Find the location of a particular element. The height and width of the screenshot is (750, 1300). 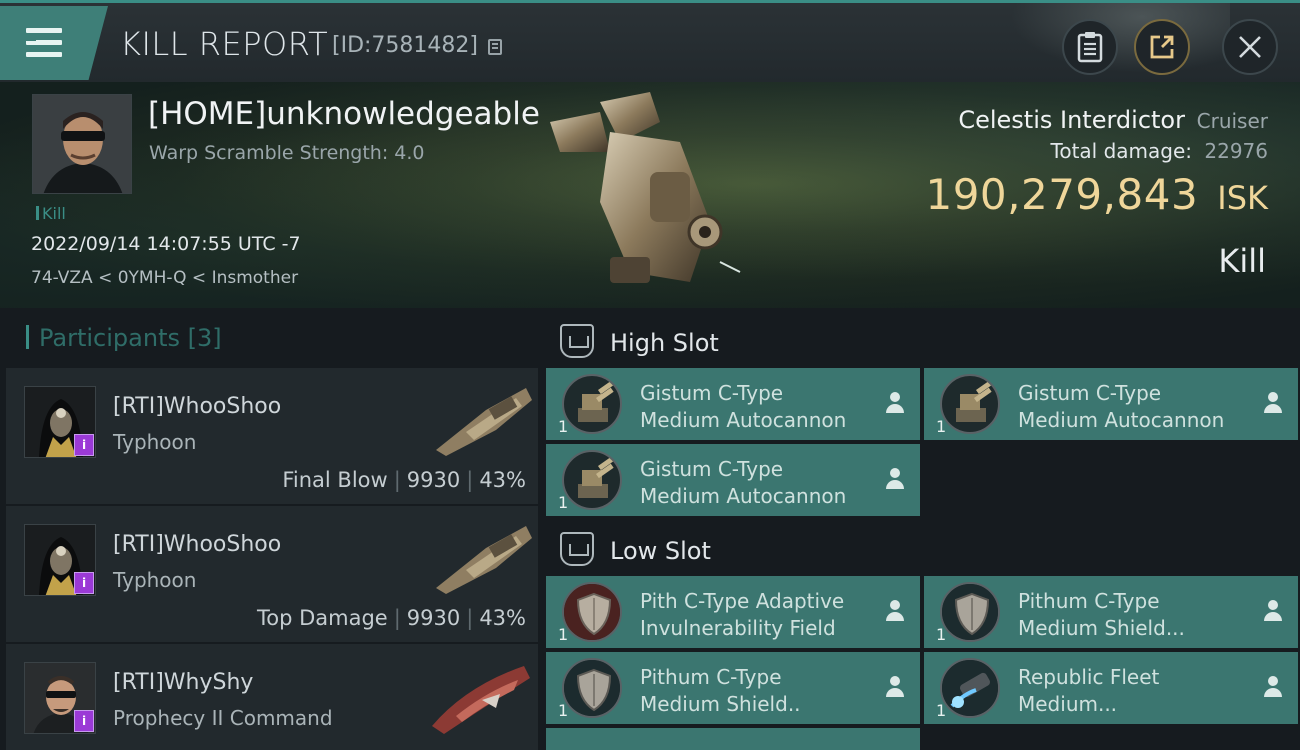

isk-value: 190,279,843 is located at coordinates (1062, 194).